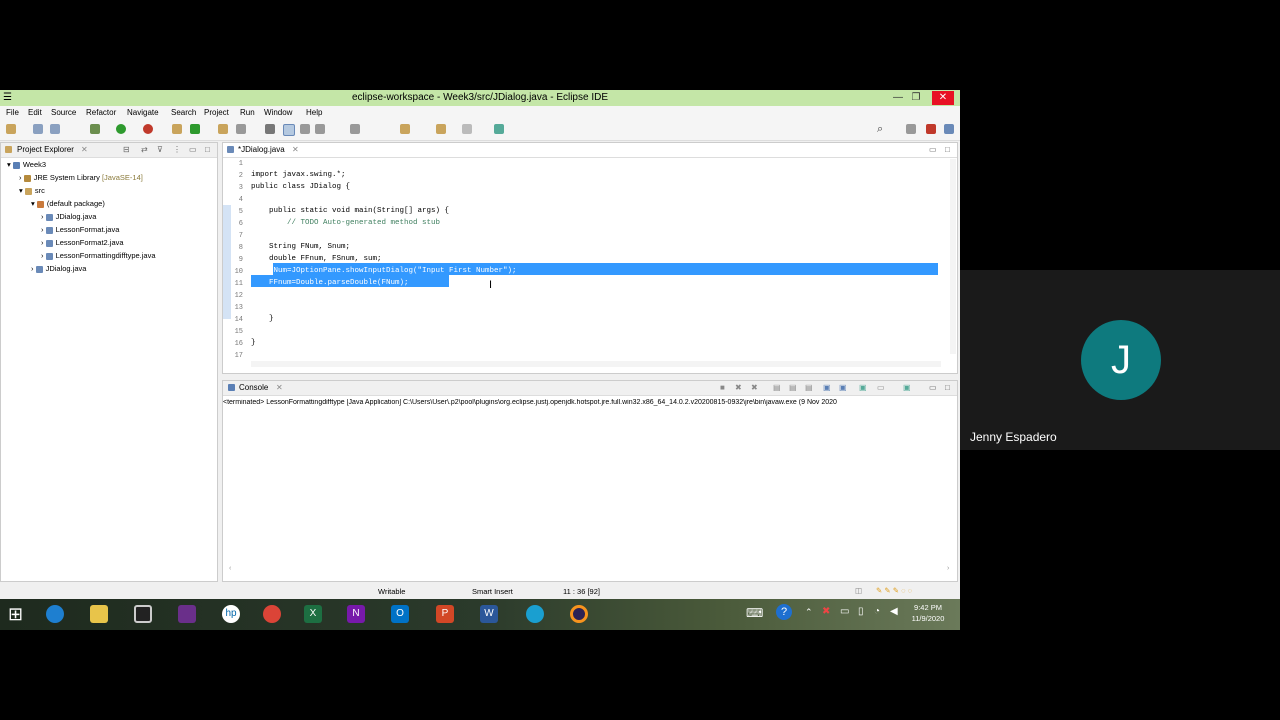 This screenshot has height=720, width=1280. What do you see at coordinates (300, 187) in the screenshot?
I see `code-line: public class JDialog {` at bounding box center [300, 187].